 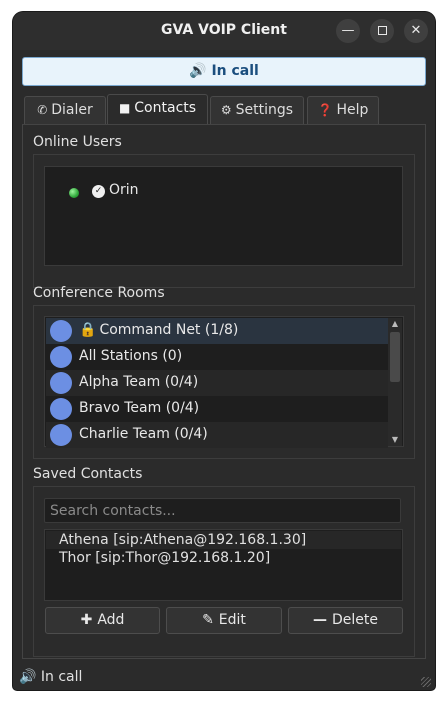 I want to click on delete-contact-button: — Delete, so click(x=345, y=620).